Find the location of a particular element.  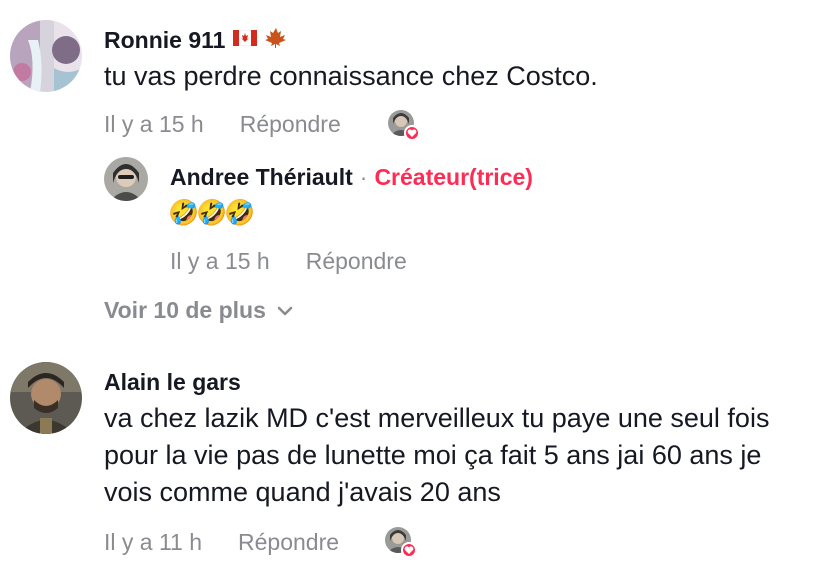

reply-text: 🤣🤣🤣 is located at coordinates (211, 213).